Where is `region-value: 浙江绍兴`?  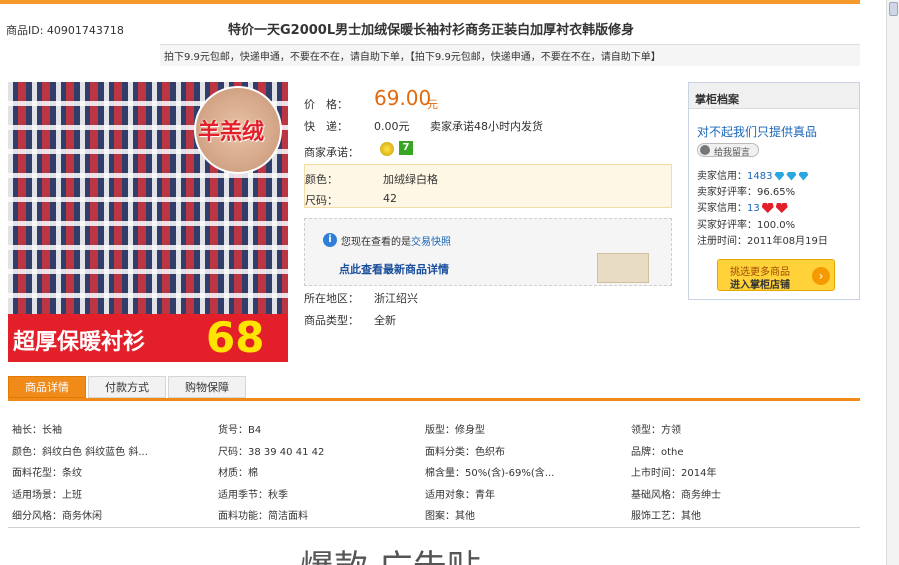
region-value: 浙江绍兴 is located at coordinates (396, 298).